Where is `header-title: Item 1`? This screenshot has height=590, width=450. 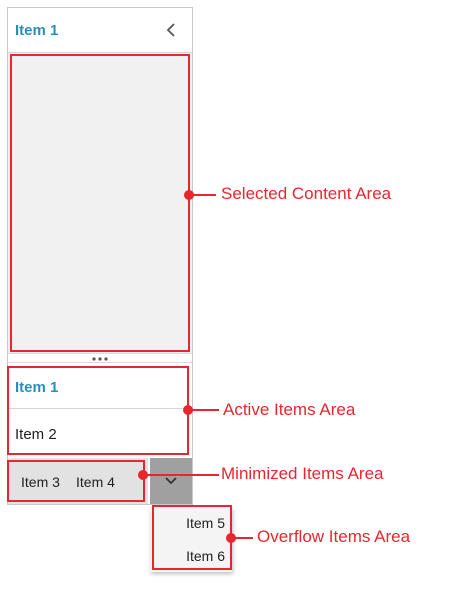 header-title: Item 1 is located at coordinates (37, 30).